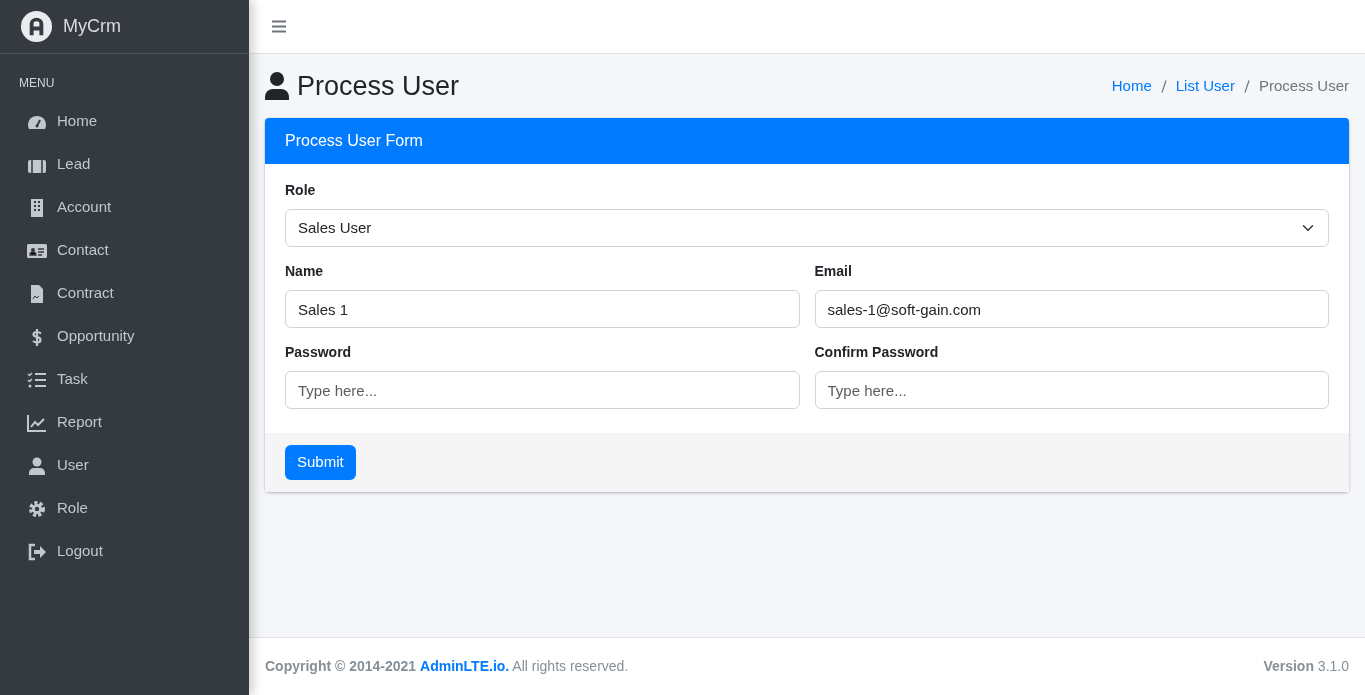  Describe the element at coordinates (1306, 666) in the screenshot. I see `version-text: Version 3.1.0` at that location.